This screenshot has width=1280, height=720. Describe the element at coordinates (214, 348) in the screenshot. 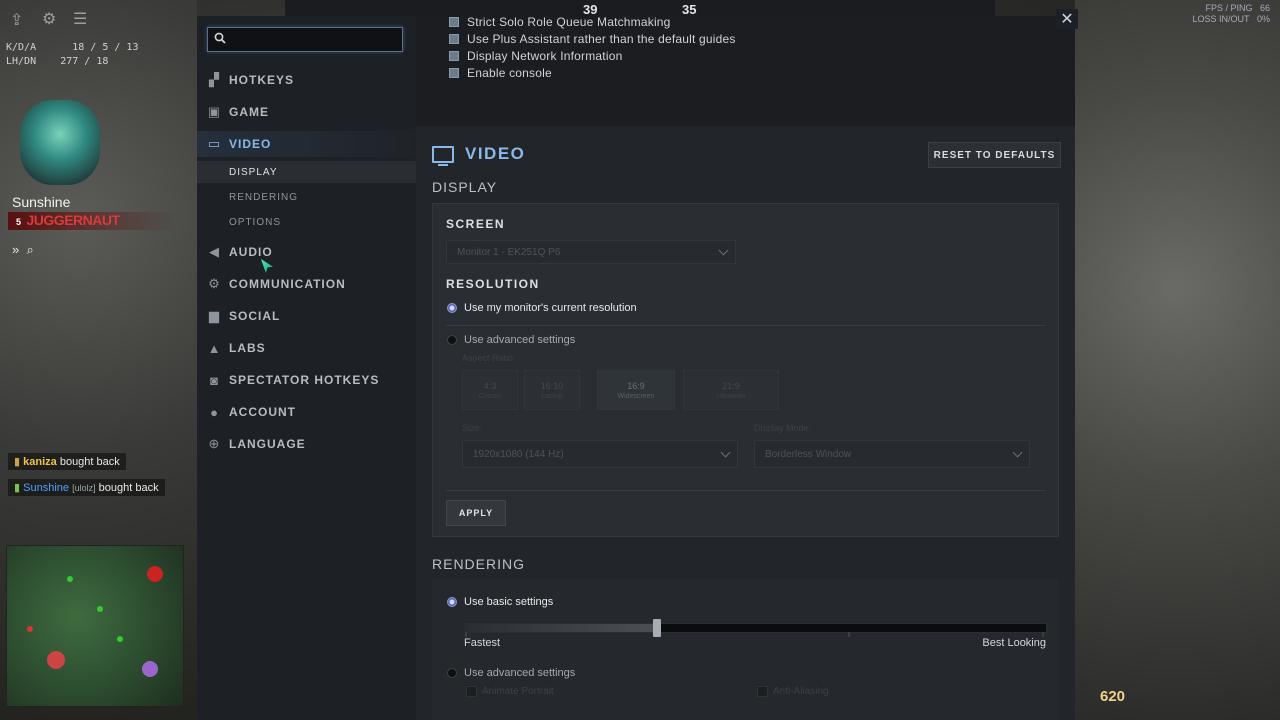

I see `flask-icon: ▲` at that location.